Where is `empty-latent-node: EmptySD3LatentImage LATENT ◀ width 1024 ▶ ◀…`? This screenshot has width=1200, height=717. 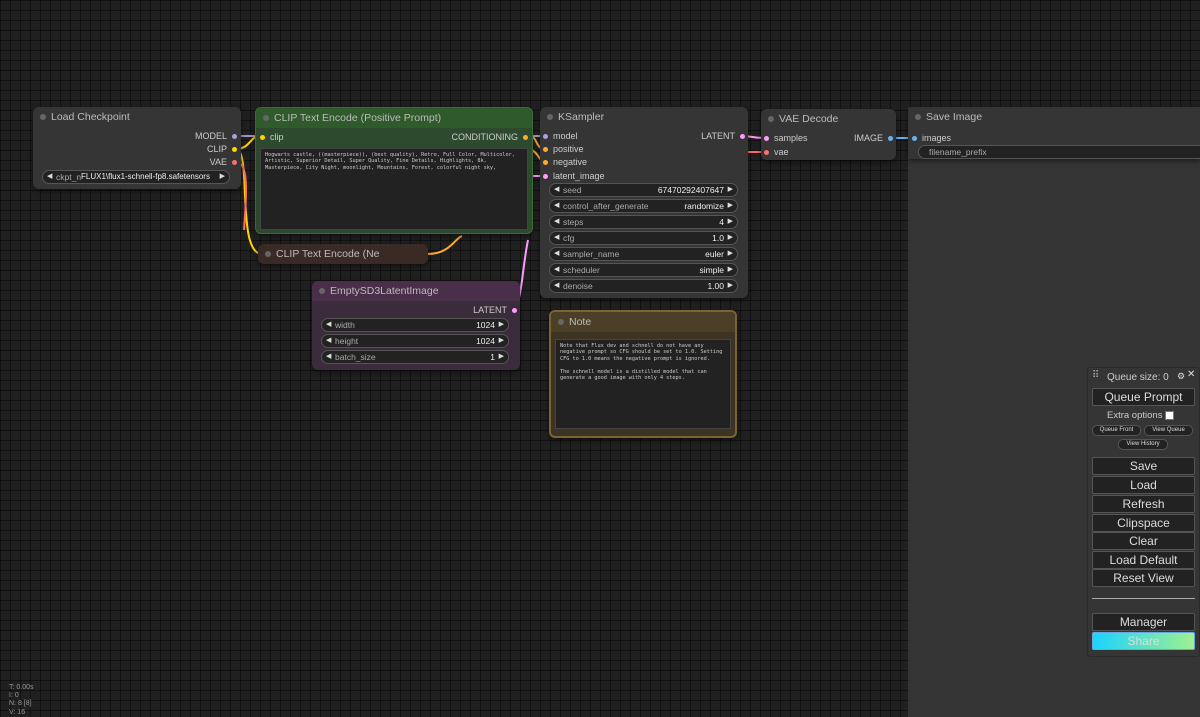 empty-latent-node: EmptySD3LatentImage LATENT ◀ width 1024 ▶ ◀… is located at coordinates (416, 325).